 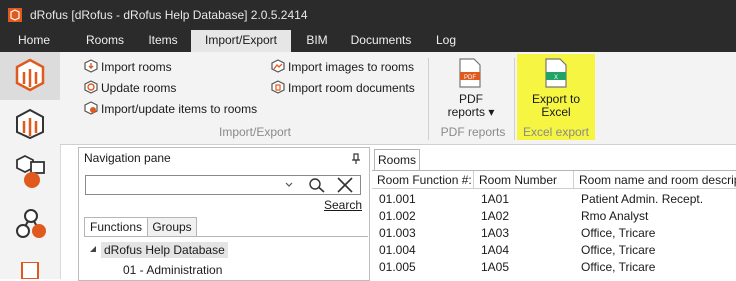 What do you see at coordinates (179, 109) in the screenshot?
I see `import-update-items-label: Import/update items to rooms` at bounding box center [179, 109].